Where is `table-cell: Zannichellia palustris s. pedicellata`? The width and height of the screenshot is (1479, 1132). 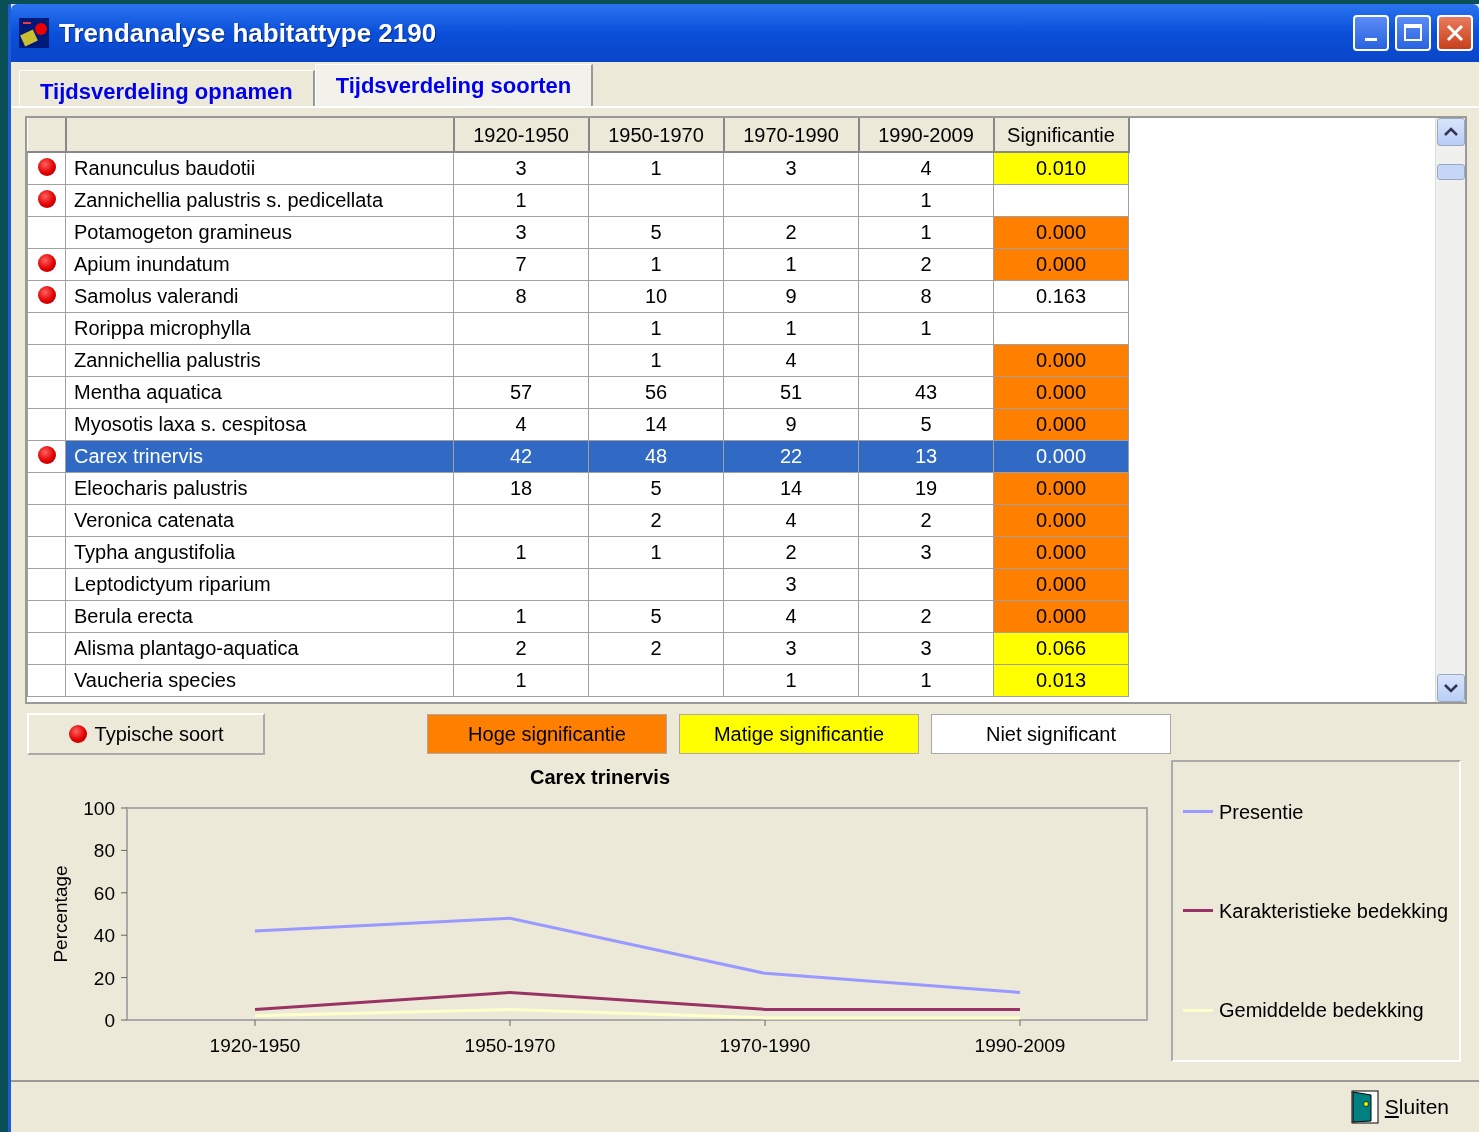
table-cell: Zannichellia palustris s. pedicellata is located at coordinates (259, 200).